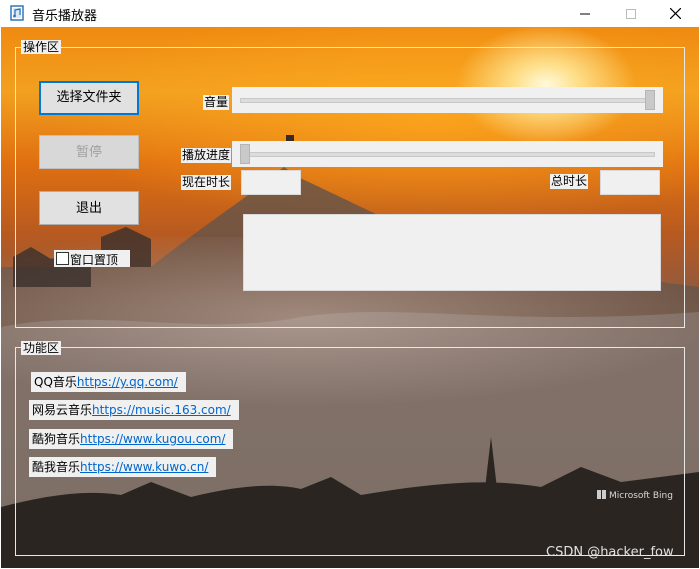  I want to click on progress-label: 播放进度, so click(206, 155).